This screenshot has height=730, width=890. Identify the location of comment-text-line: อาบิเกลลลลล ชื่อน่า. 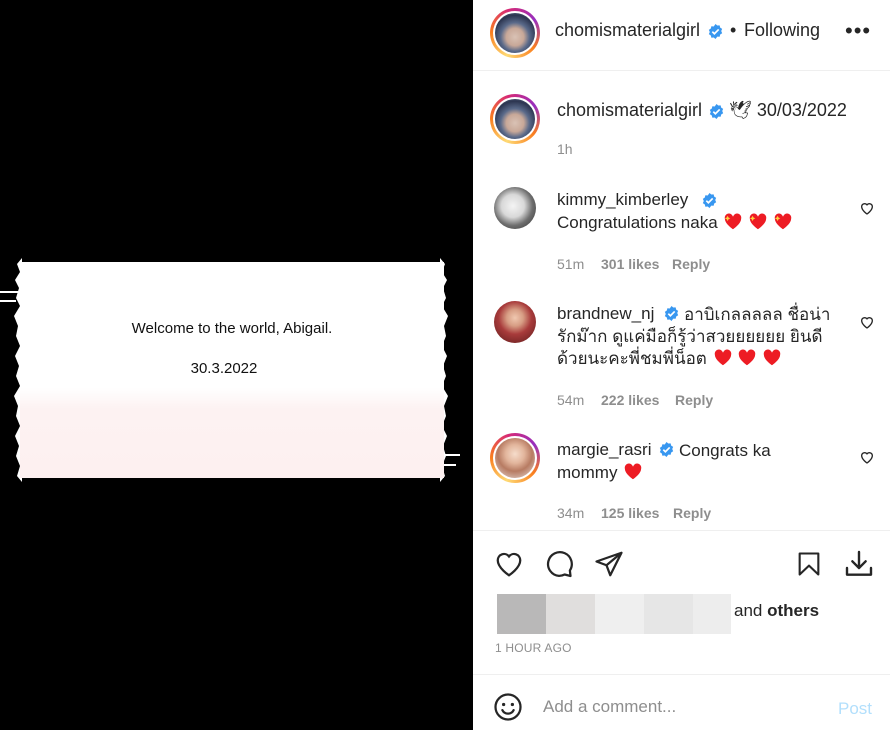
(757, 314).